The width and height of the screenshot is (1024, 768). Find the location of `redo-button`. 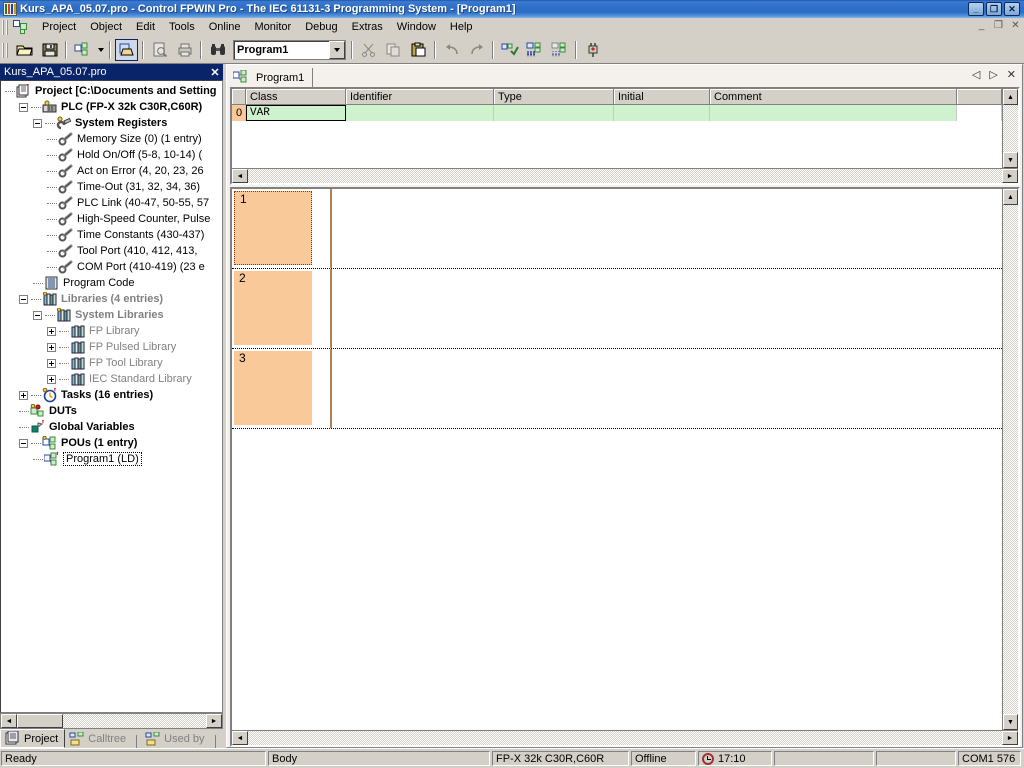

redo-button is located at coordinates (476, 50).